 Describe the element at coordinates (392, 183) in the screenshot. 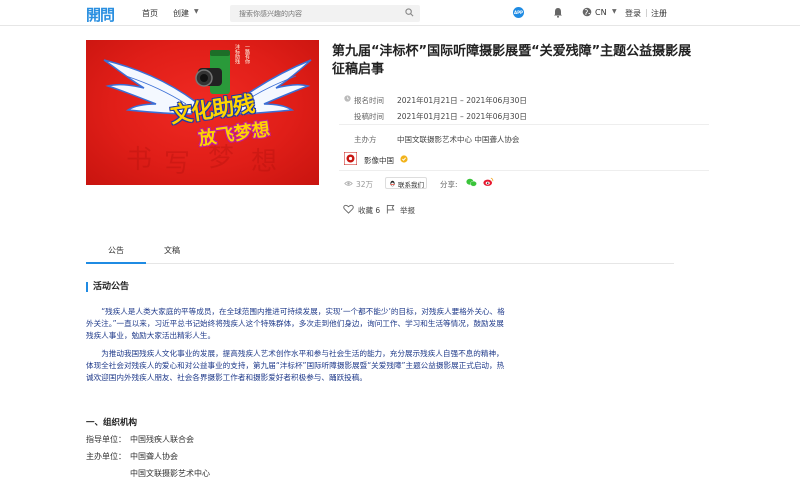

I see `qq-icon` at that location.